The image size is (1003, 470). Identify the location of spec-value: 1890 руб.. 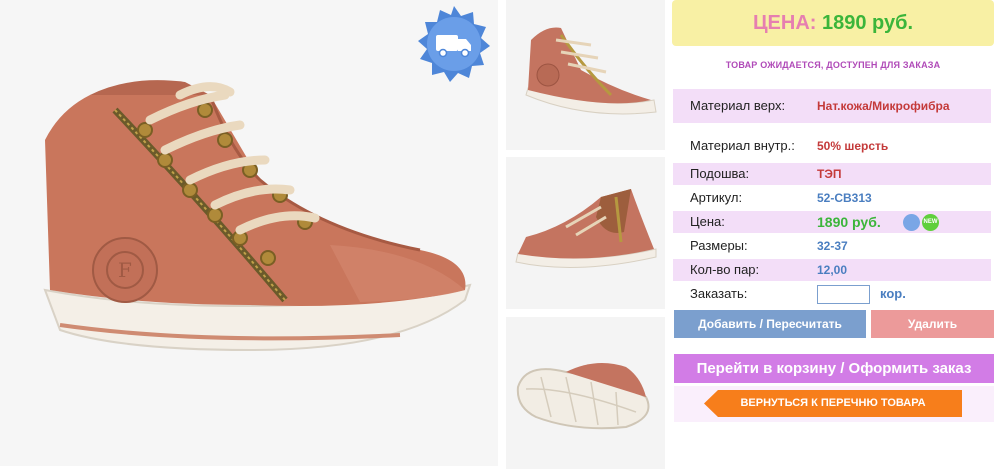
(849, 222).